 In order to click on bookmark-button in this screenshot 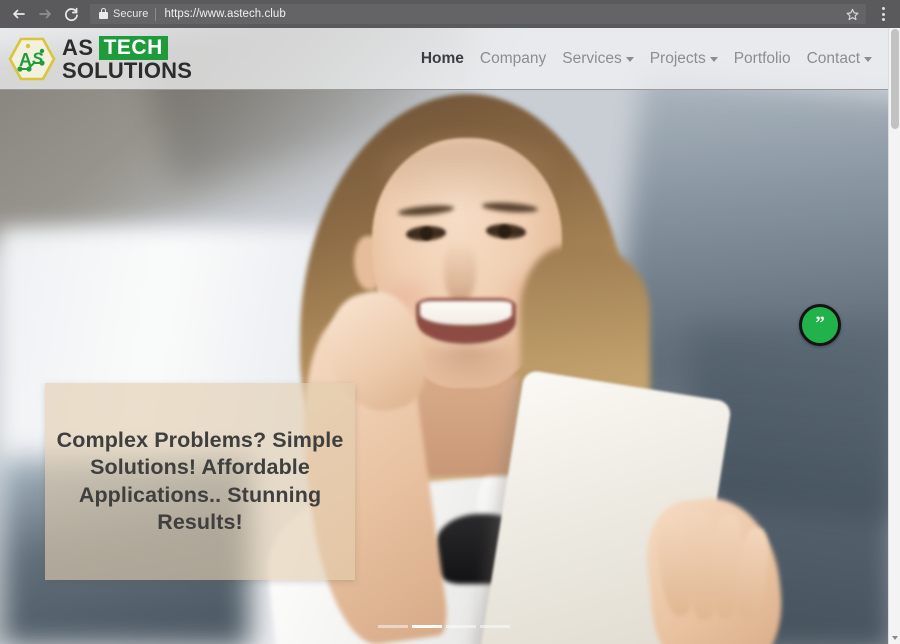, I will do `click(852, 14)`.